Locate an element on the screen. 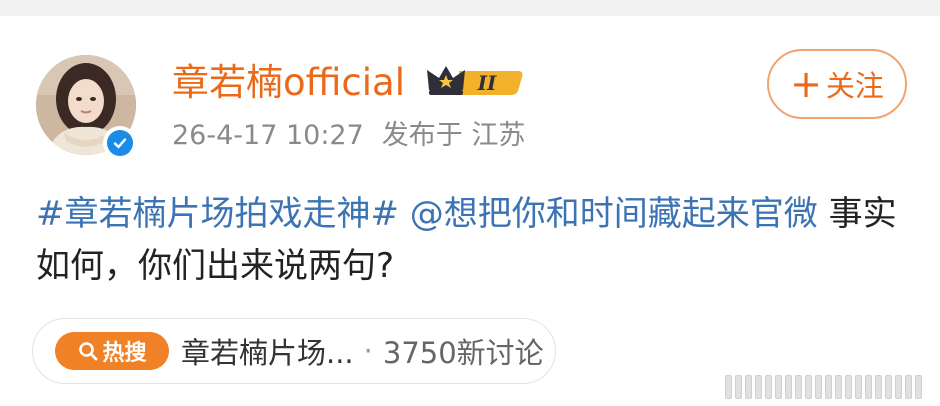 This screenshot has width=940, height=406. follow-button: + 关注 is located at coordinates (837, 84).